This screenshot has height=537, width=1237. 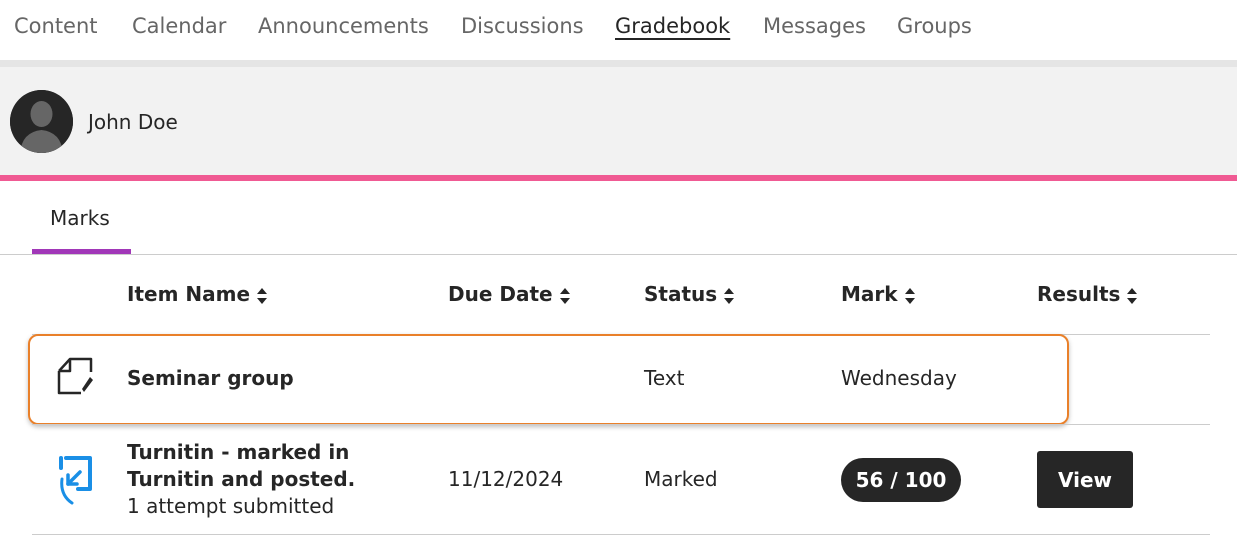 I want to click on column-header-status: Status, so click(x=689, y=294).